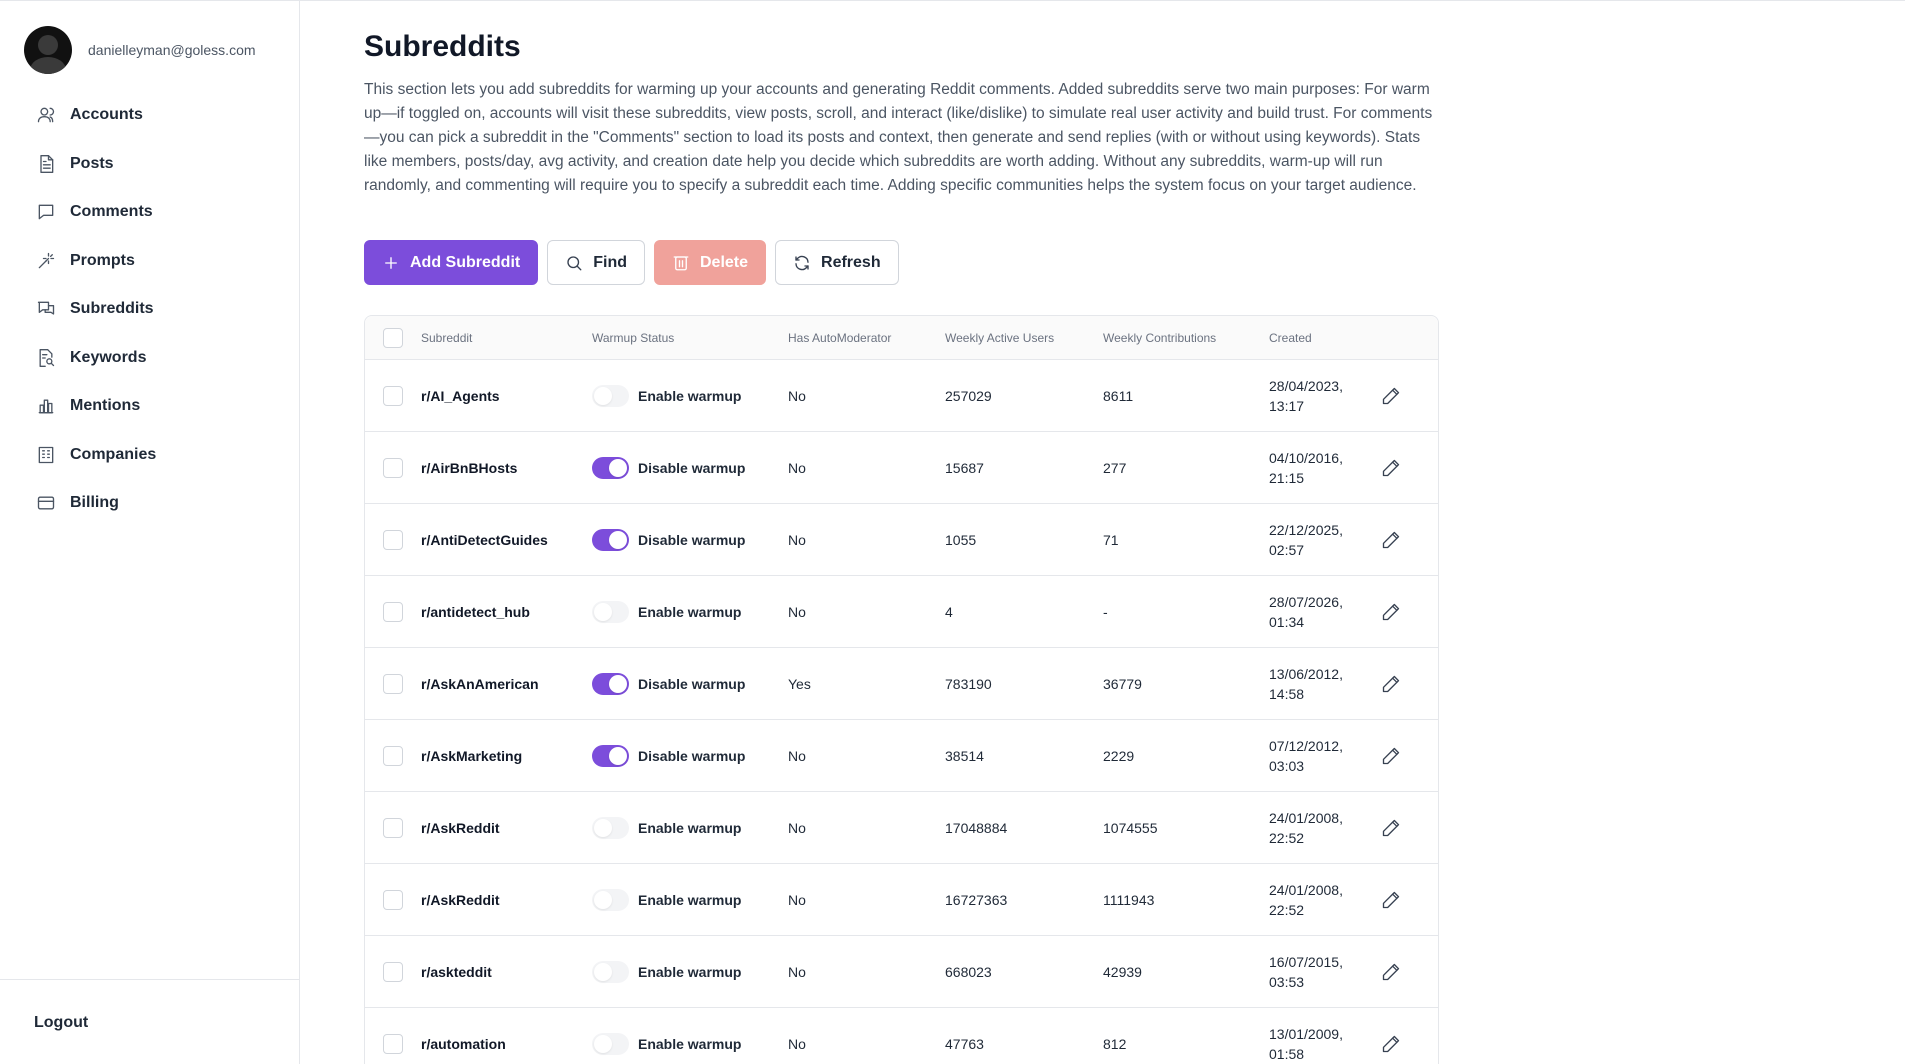 The image size is (1905, 1064). What do you see at coordinates (1287, 405) in the screenshot?
I see `created-time: 13:17` at bounding box center [1287, 405].